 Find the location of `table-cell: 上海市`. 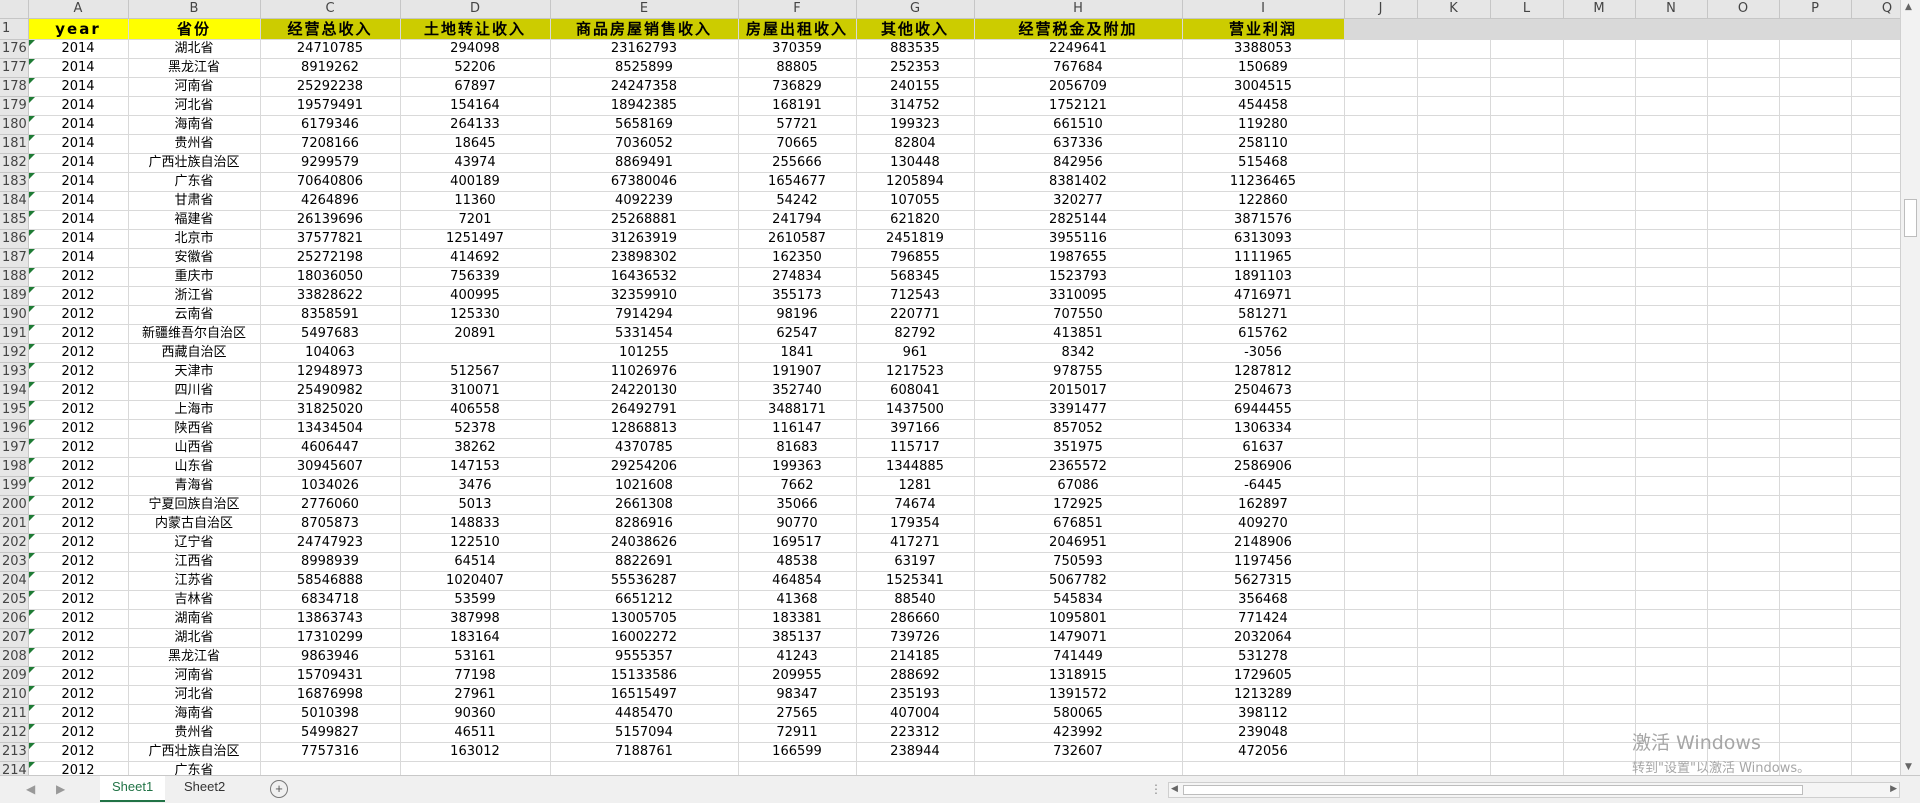

table-cell: 上海市 is located at coordinates (194, 410).